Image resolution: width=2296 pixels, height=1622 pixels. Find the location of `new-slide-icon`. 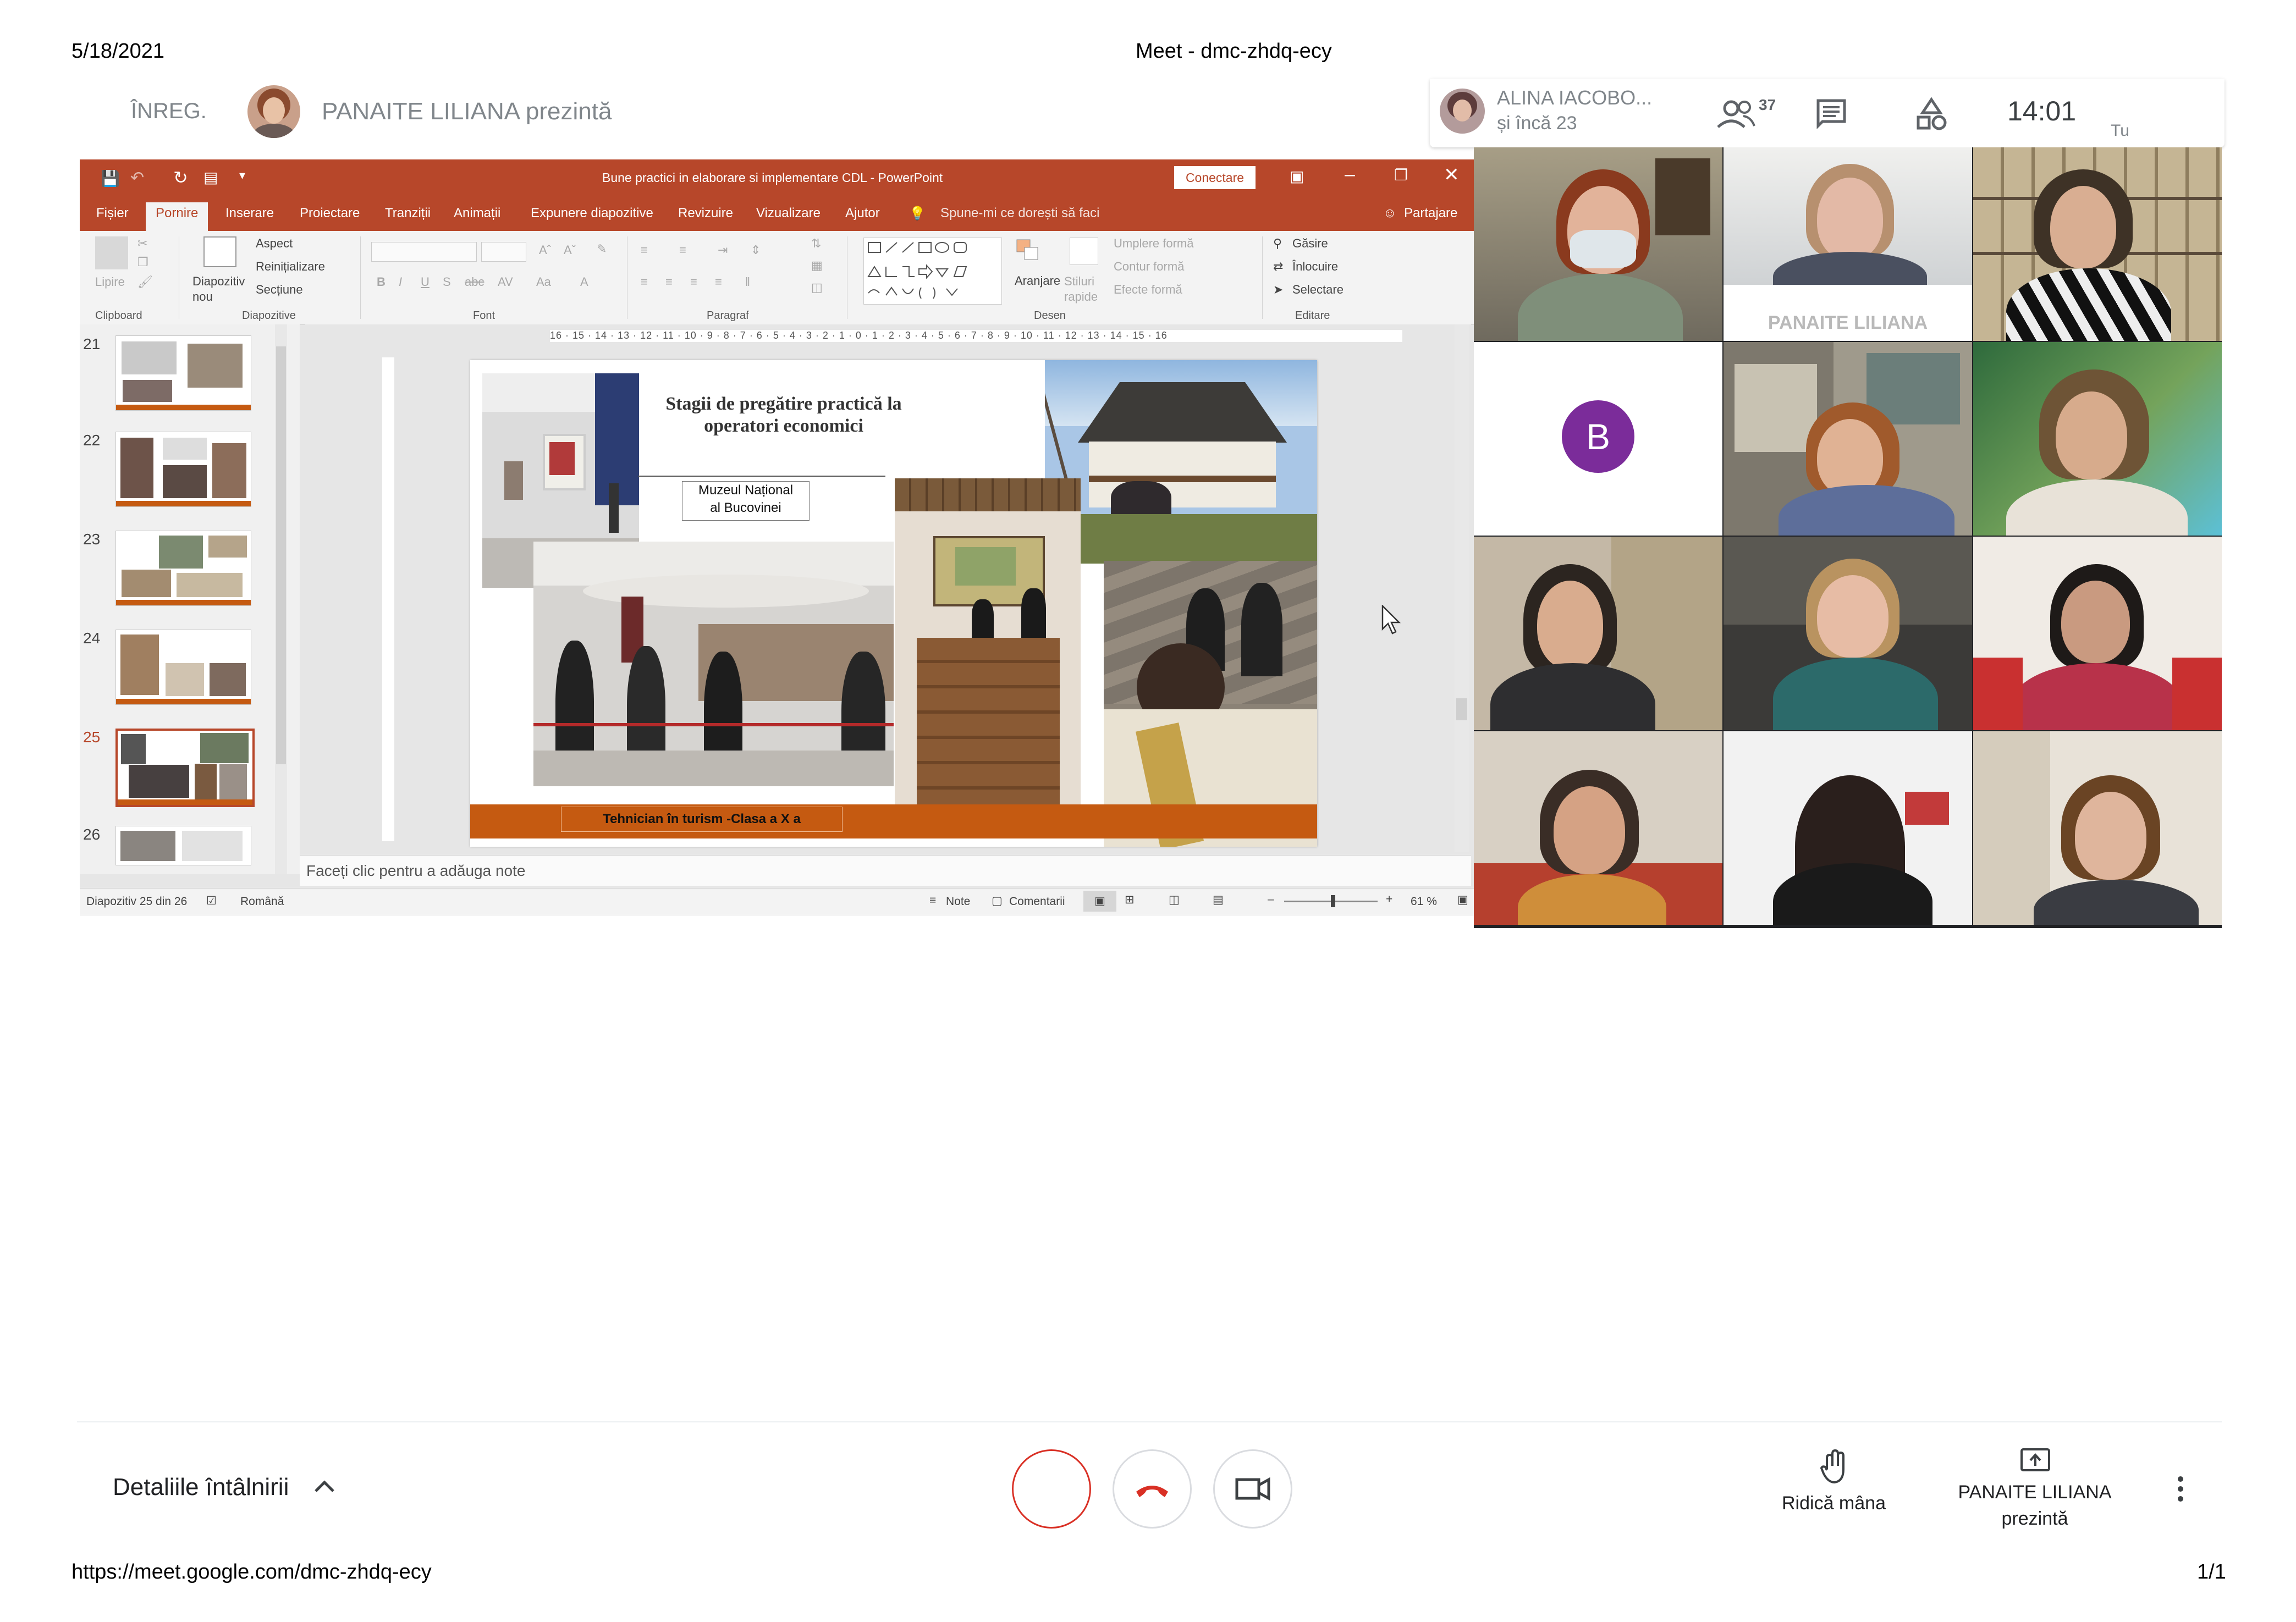

new-slide-icon is located at coordinates (219, 252).